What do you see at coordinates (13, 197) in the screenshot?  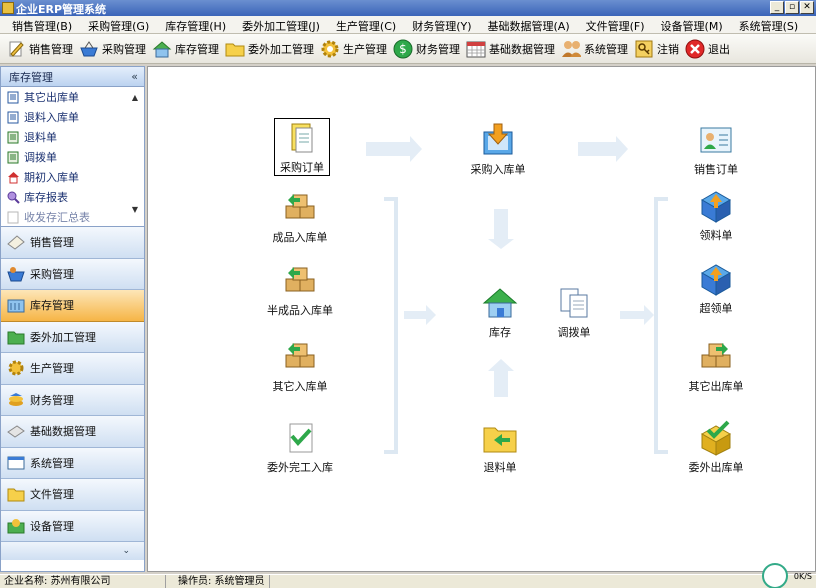 I see `search-icon` at bounding box center [13, 197].